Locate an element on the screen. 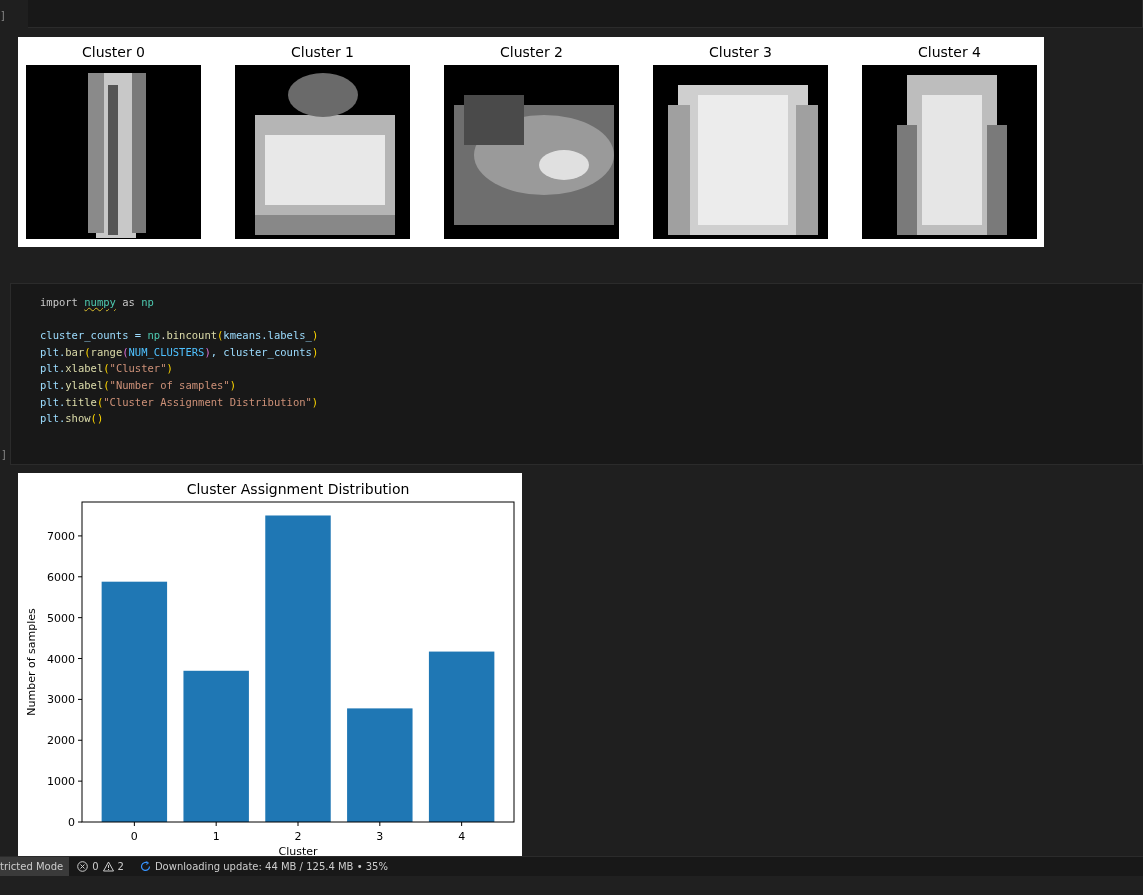 The width and height of the screenshot is (1143, 895). y-tick-label: 5000 is located at coordinates (61, 618).